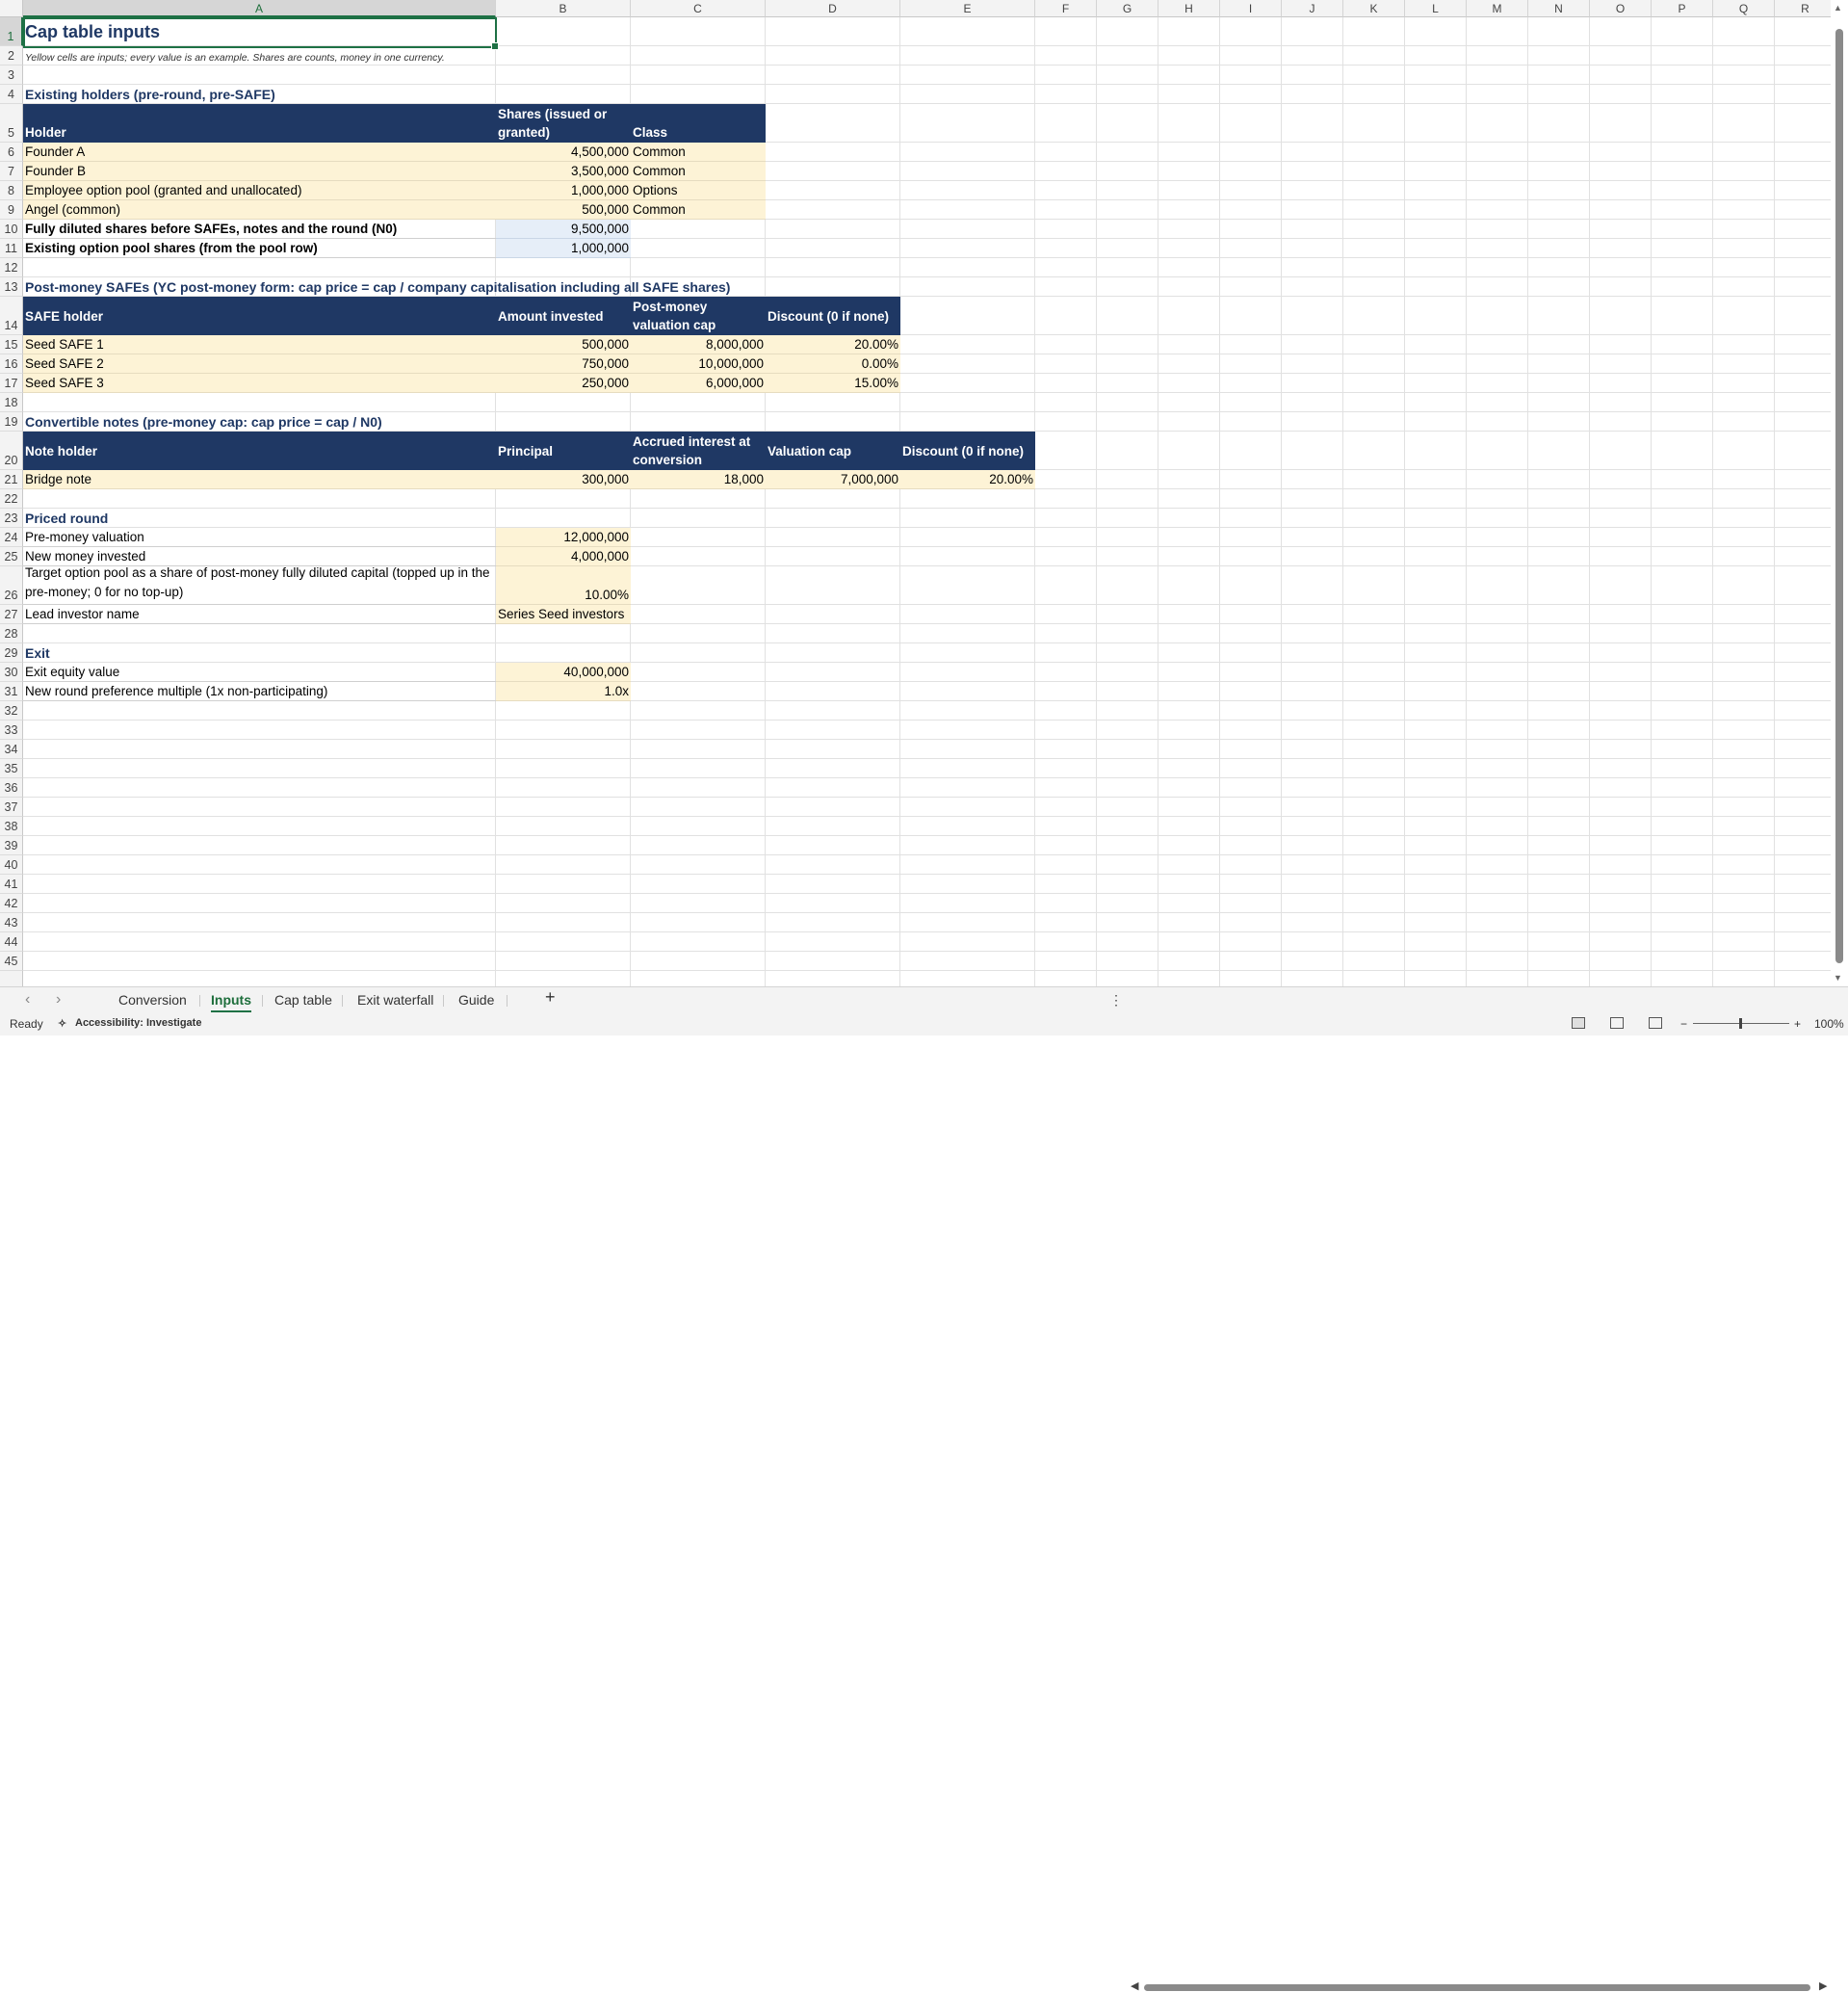  What do you see at coordinates (698, 344) in the screenshot?
I see `safe-cap: 8,000,000` at bounding box center [698, 344].